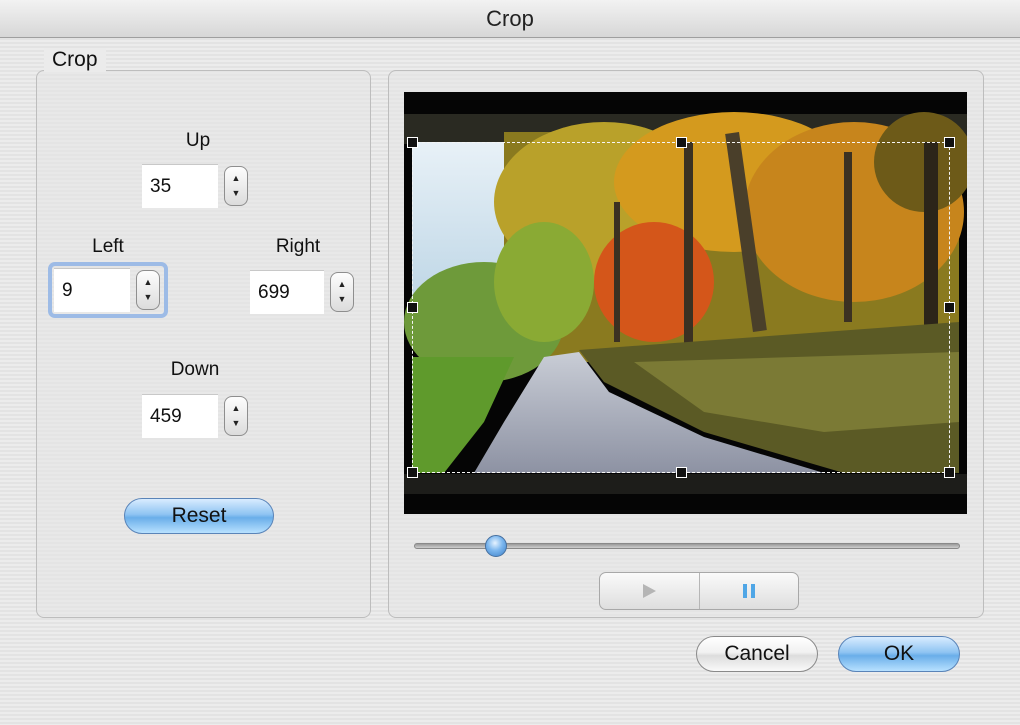  I want to click on right-label: Right, so click(298, 246).